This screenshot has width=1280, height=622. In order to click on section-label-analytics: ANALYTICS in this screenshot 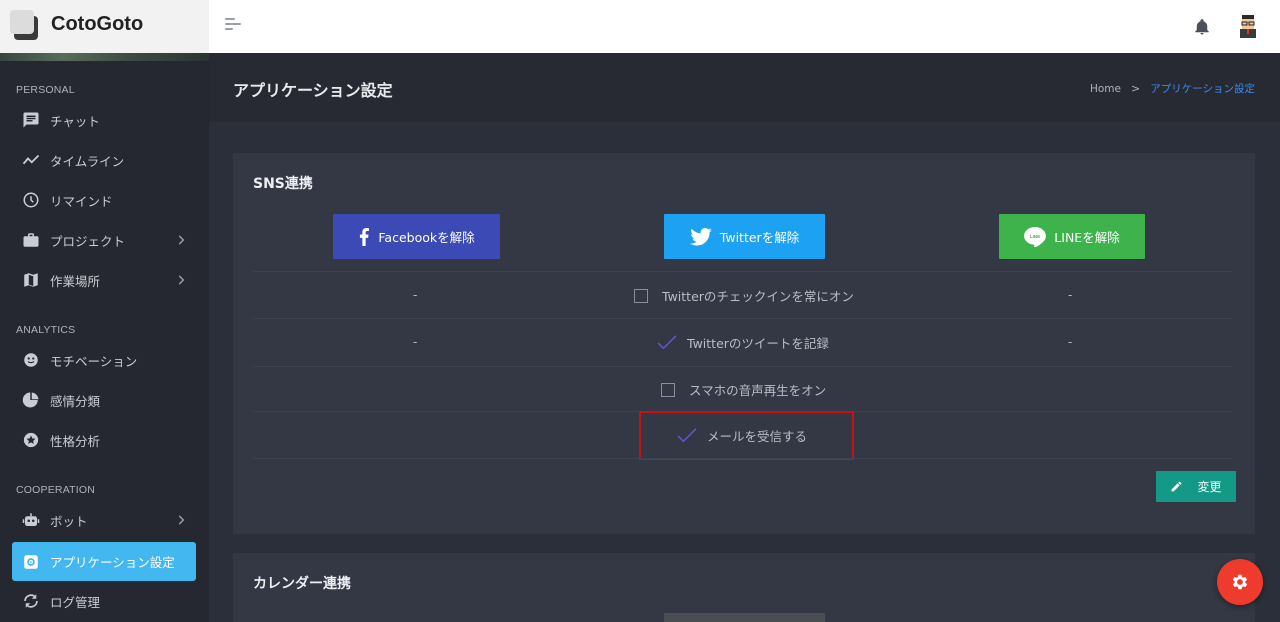, I will do `click(46, 330)`.